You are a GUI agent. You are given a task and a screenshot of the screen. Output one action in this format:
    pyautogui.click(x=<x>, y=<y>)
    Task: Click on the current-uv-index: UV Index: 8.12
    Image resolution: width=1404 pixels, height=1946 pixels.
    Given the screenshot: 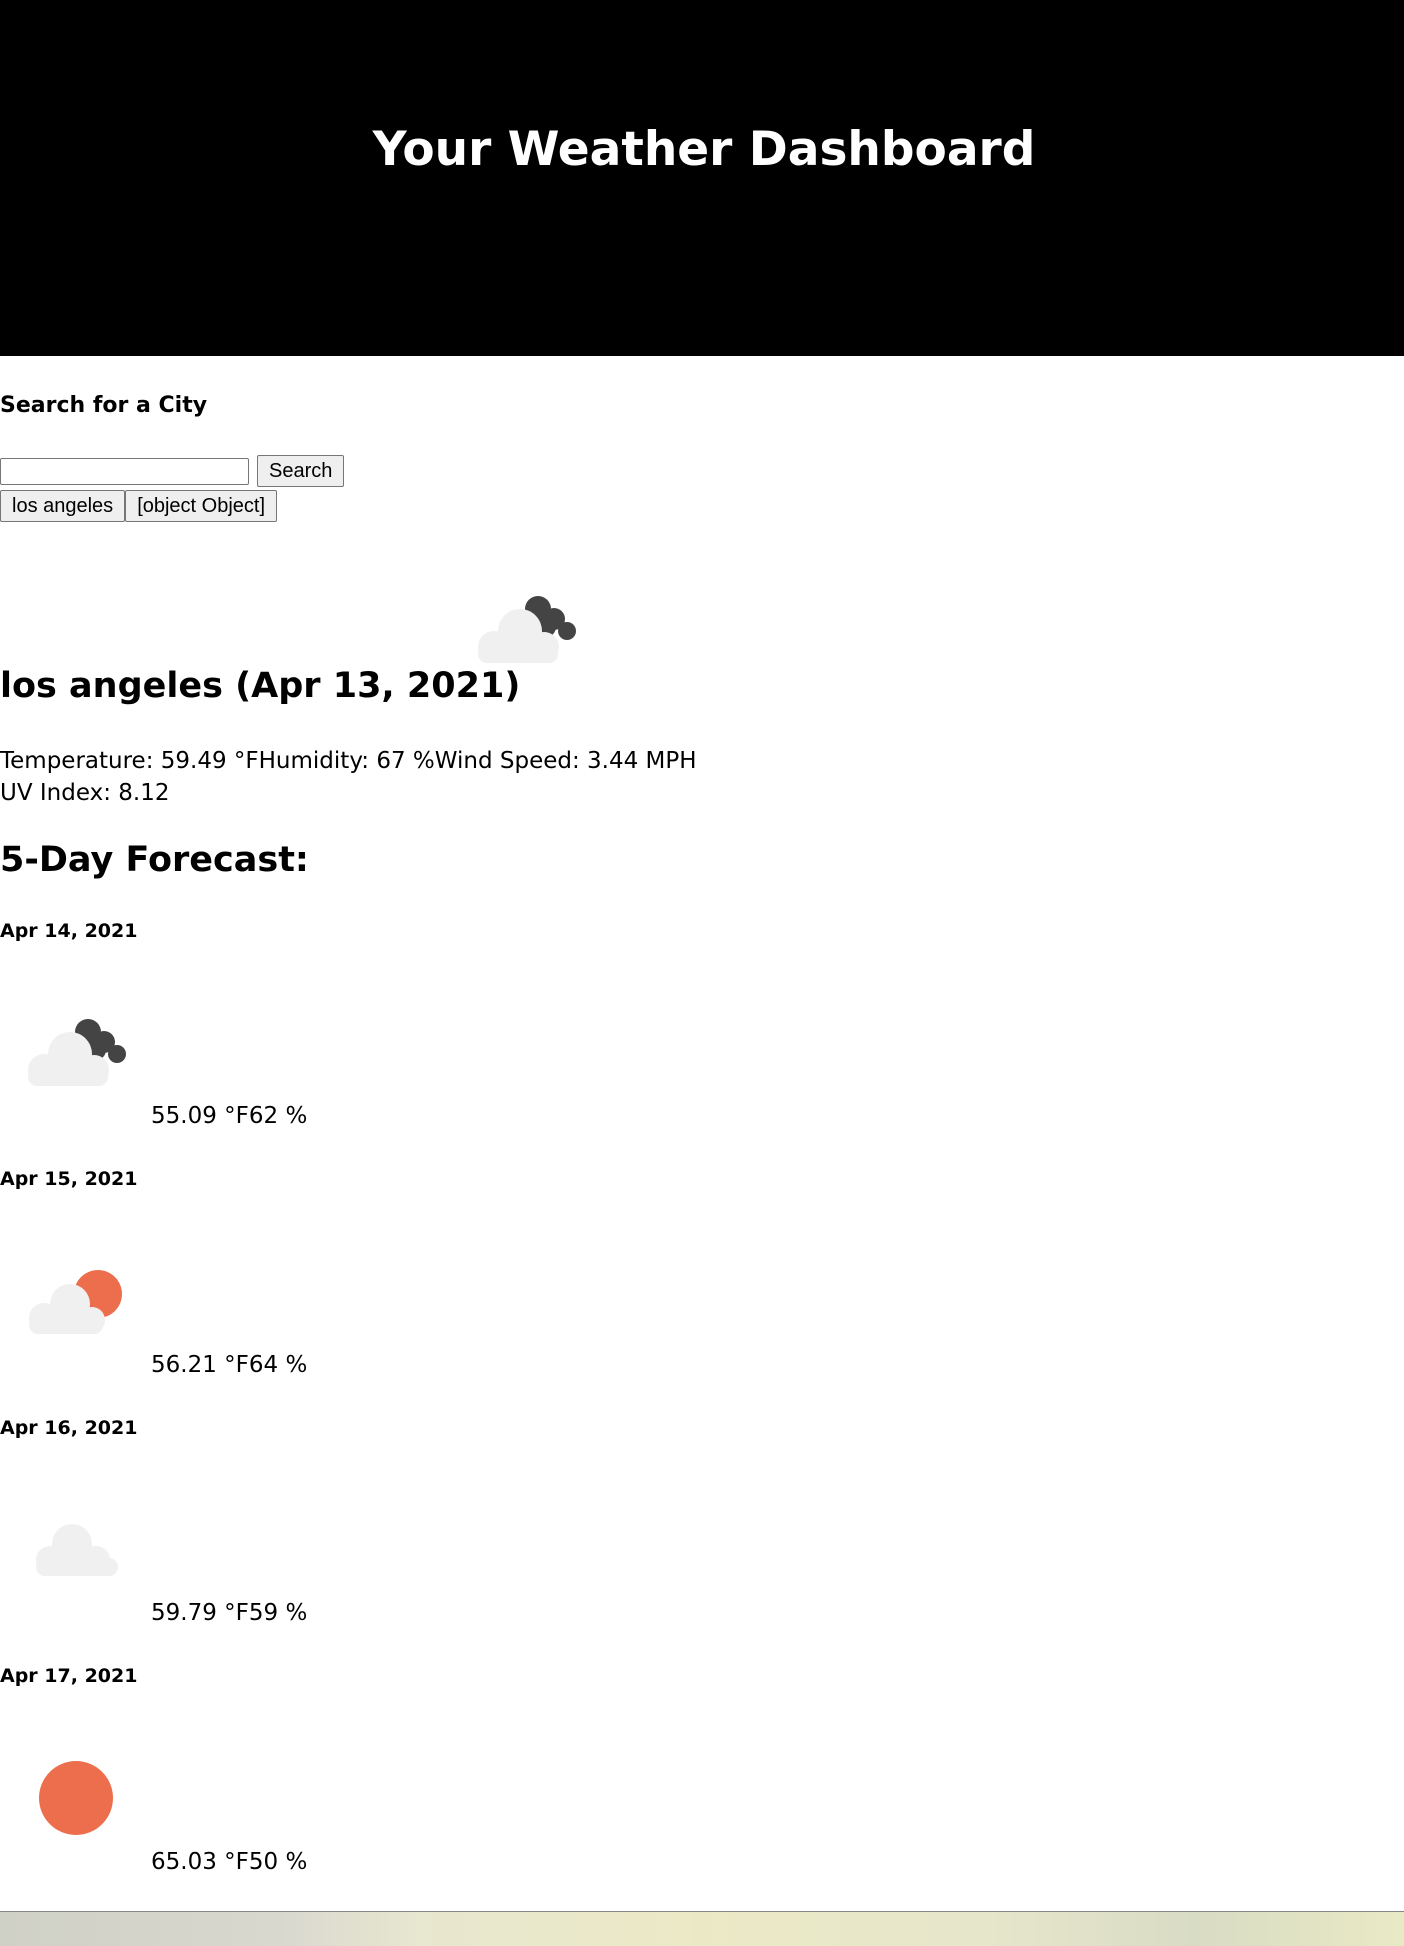 What is the action you would take?
    pyautogui.click(x=85, y=793)
    